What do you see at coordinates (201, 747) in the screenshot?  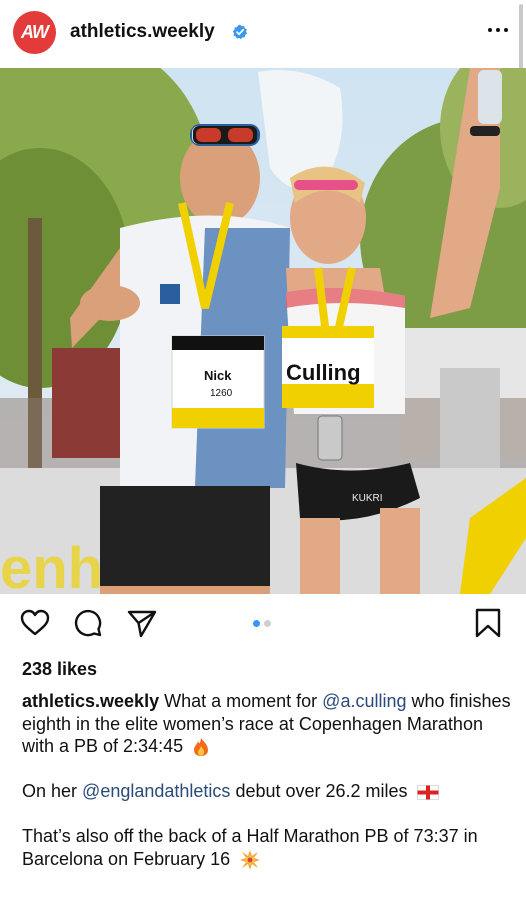 I see `fire-emoji-icon` at bounding box center [201, 747].